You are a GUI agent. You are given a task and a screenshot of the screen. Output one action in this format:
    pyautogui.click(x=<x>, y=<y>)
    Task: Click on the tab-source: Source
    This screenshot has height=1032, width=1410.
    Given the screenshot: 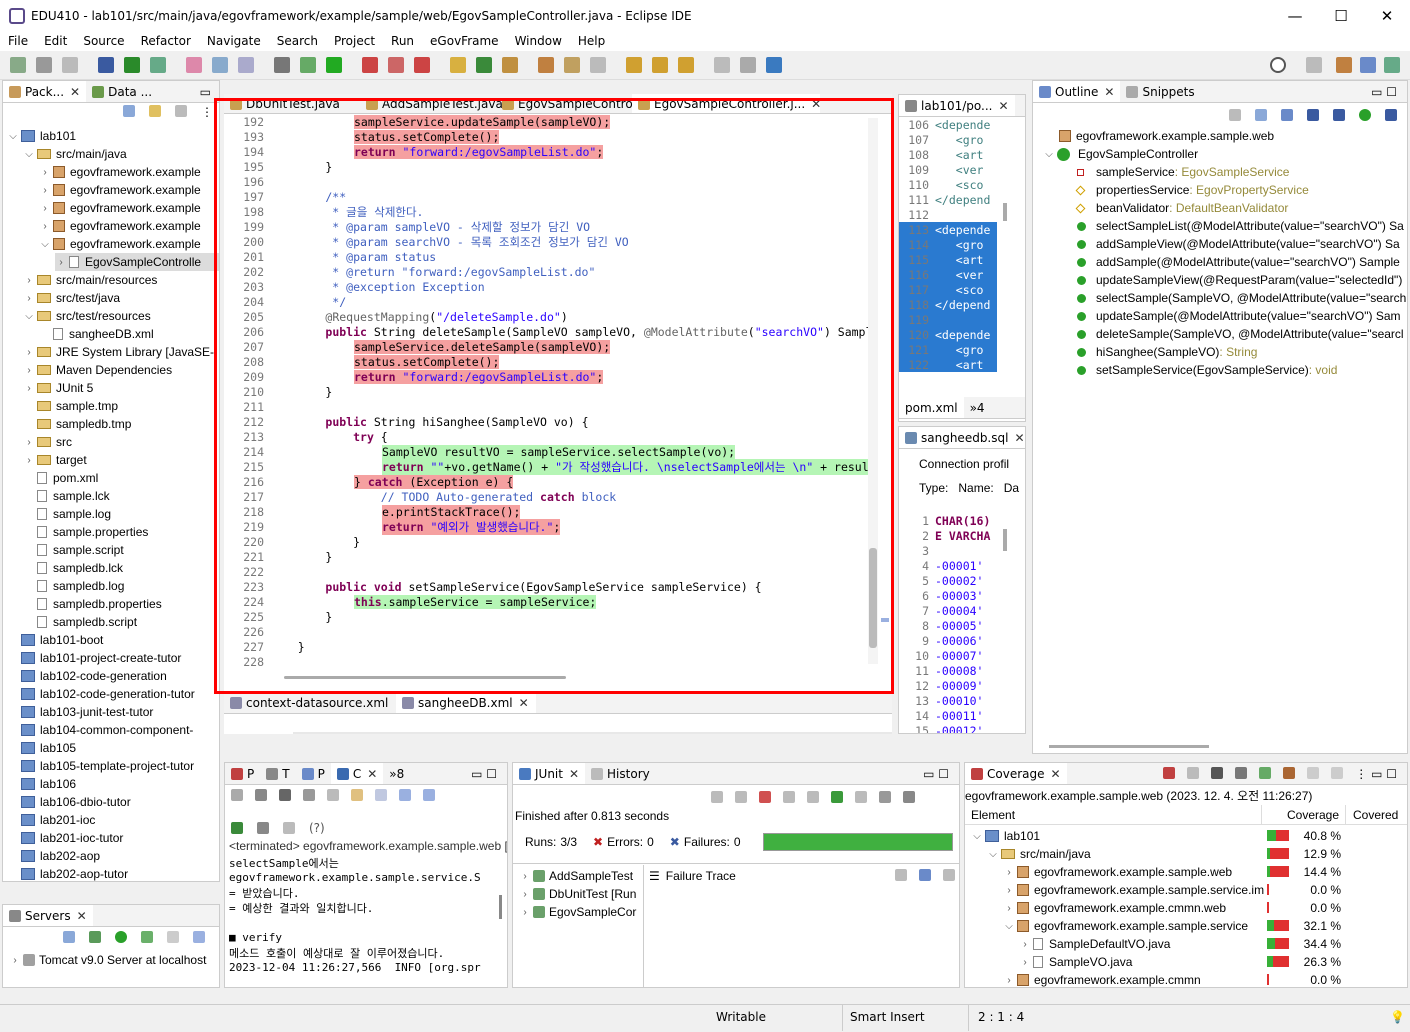 What is the action you would take?
    pyautogui.click(x=327, y=733)
    